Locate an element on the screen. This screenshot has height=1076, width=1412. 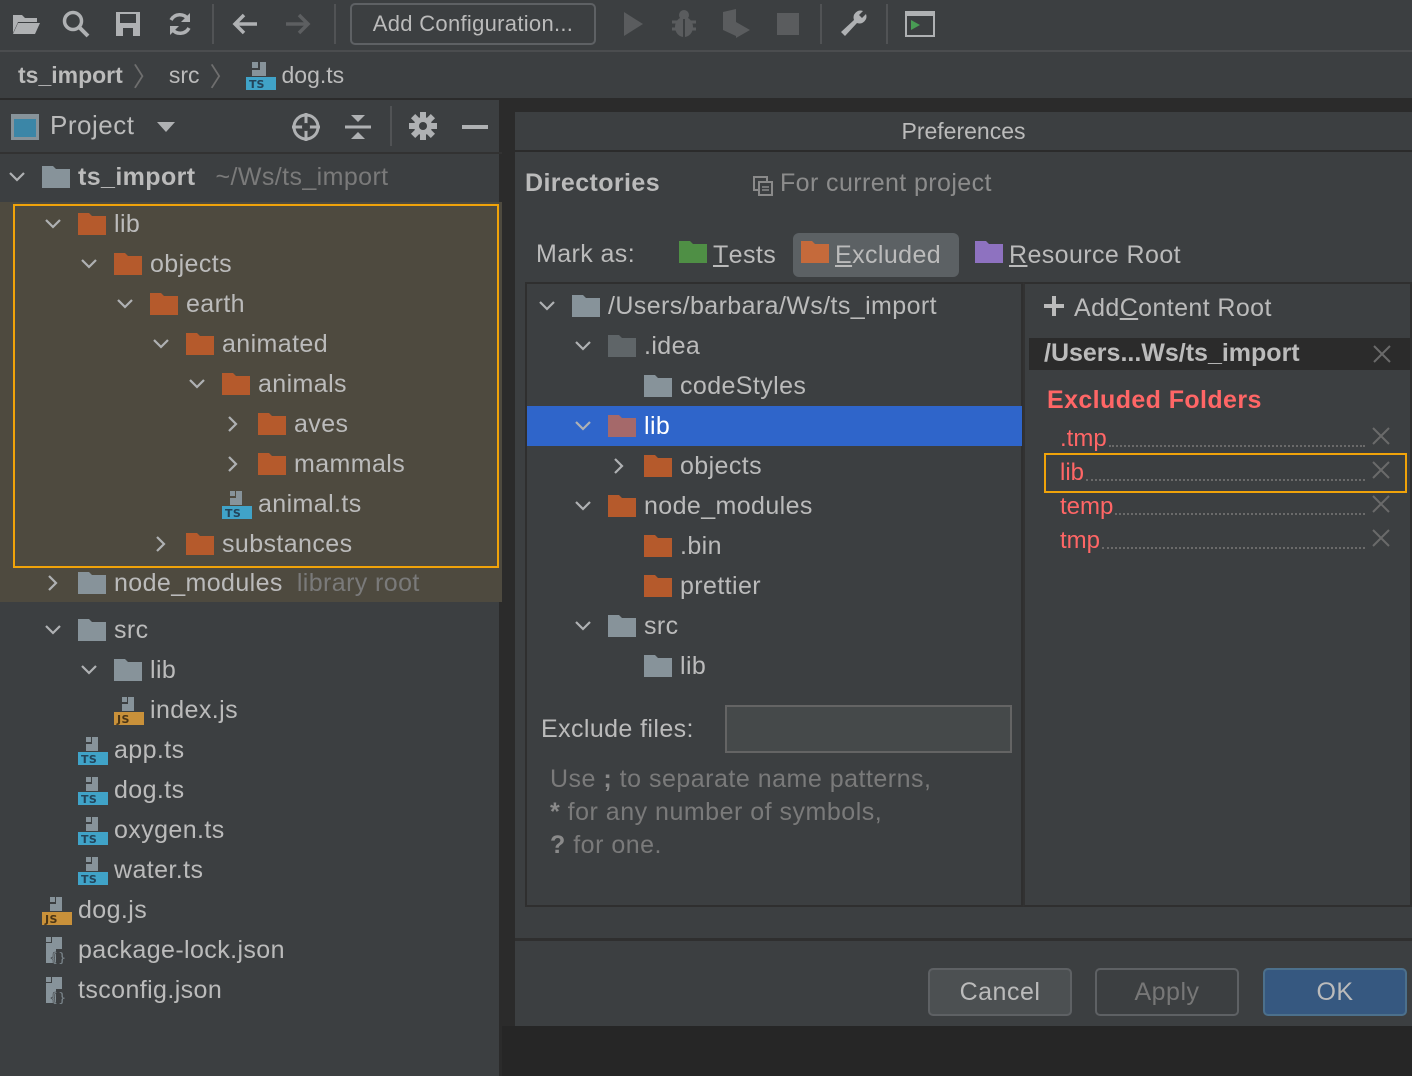
run-console-icon is located at coordinates (920, 24).